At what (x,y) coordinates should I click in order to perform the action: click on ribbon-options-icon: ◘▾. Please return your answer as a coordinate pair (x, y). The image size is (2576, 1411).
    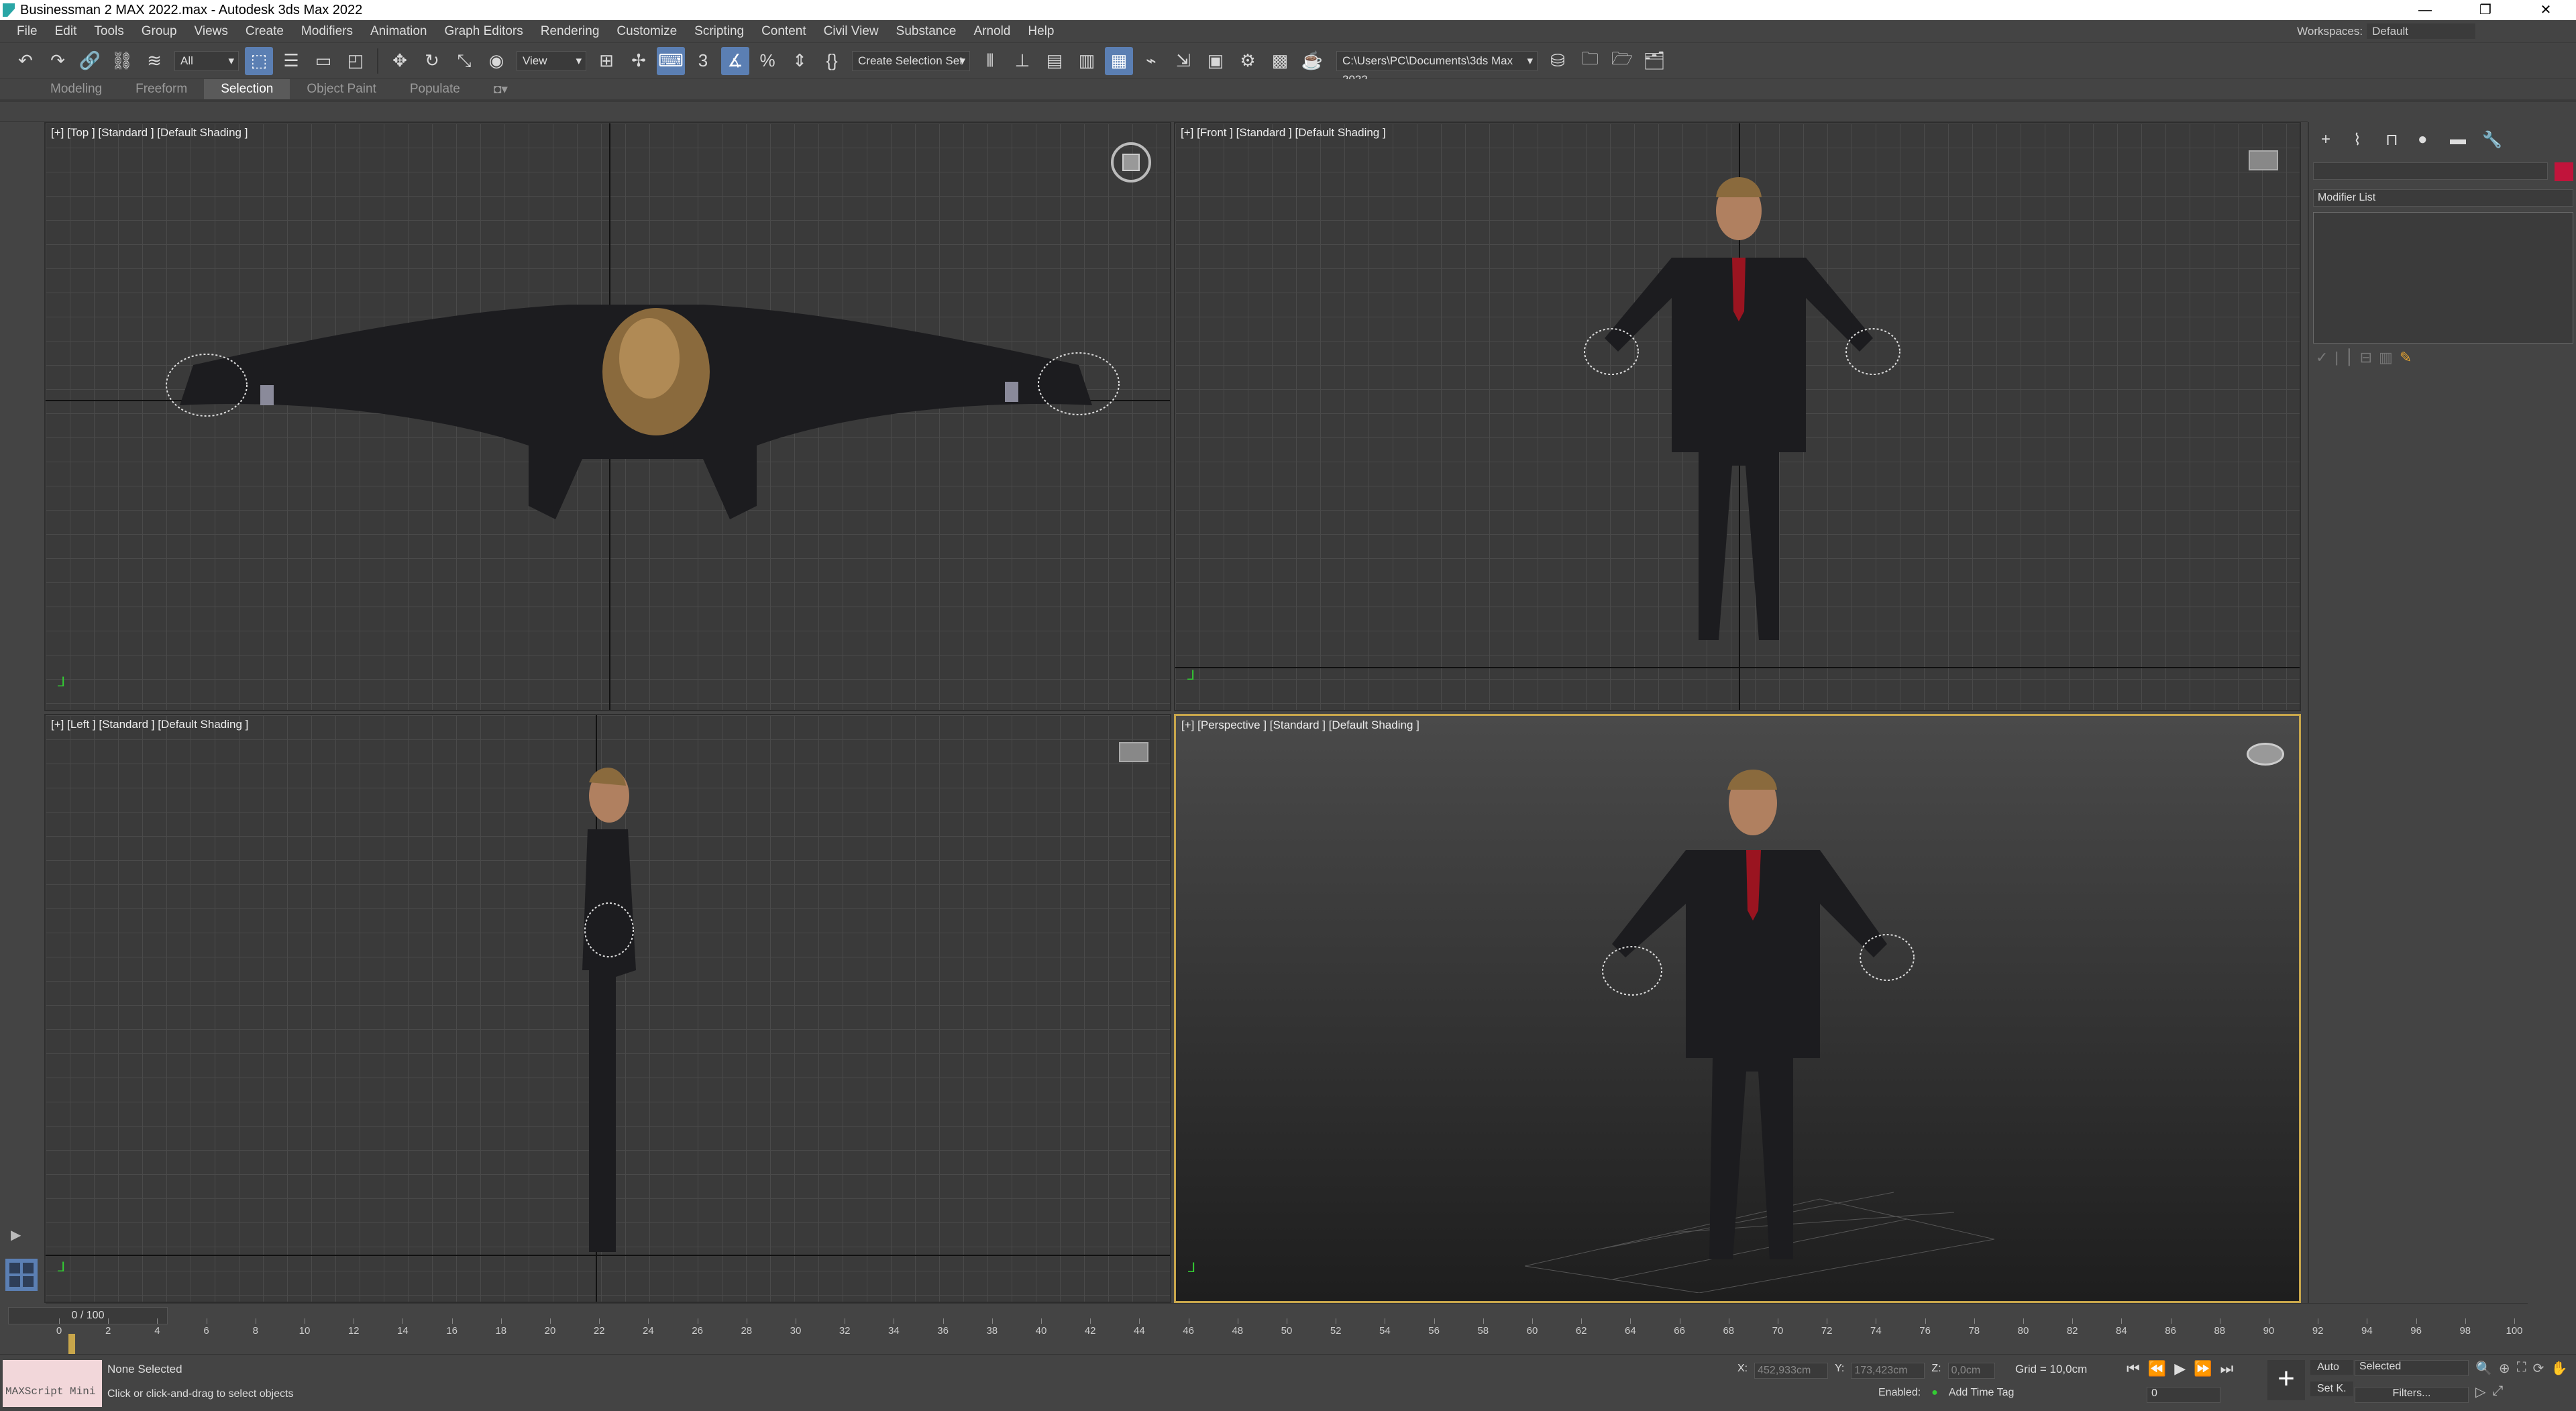
    Looking at the image, I should click on (501, 89).